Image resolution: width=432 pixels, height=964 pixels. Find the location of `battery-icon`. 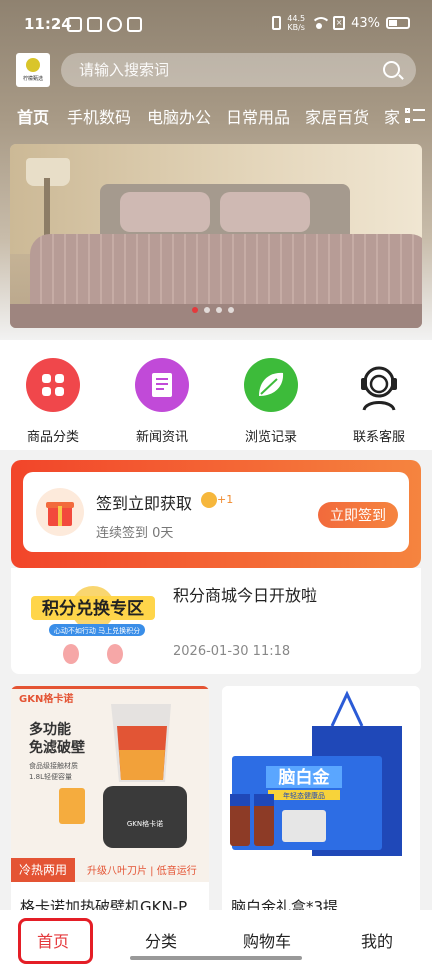

battery-icon is located at coordinates (398, 23).